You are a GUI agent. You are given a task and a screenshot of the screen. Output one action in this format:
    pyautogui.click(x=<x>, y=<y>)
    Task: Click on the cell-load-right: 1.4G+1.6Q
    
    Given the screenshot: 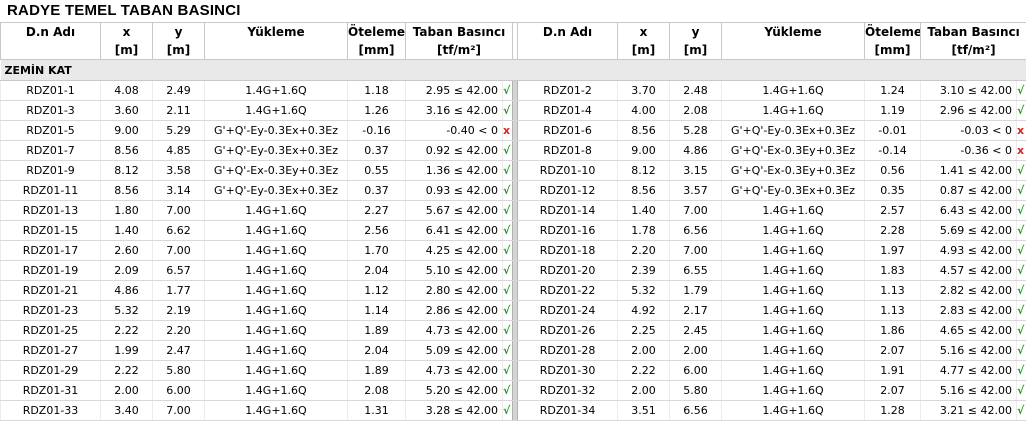 What is the action you would take?
    pyautogui.click(x=793, y=351)
    